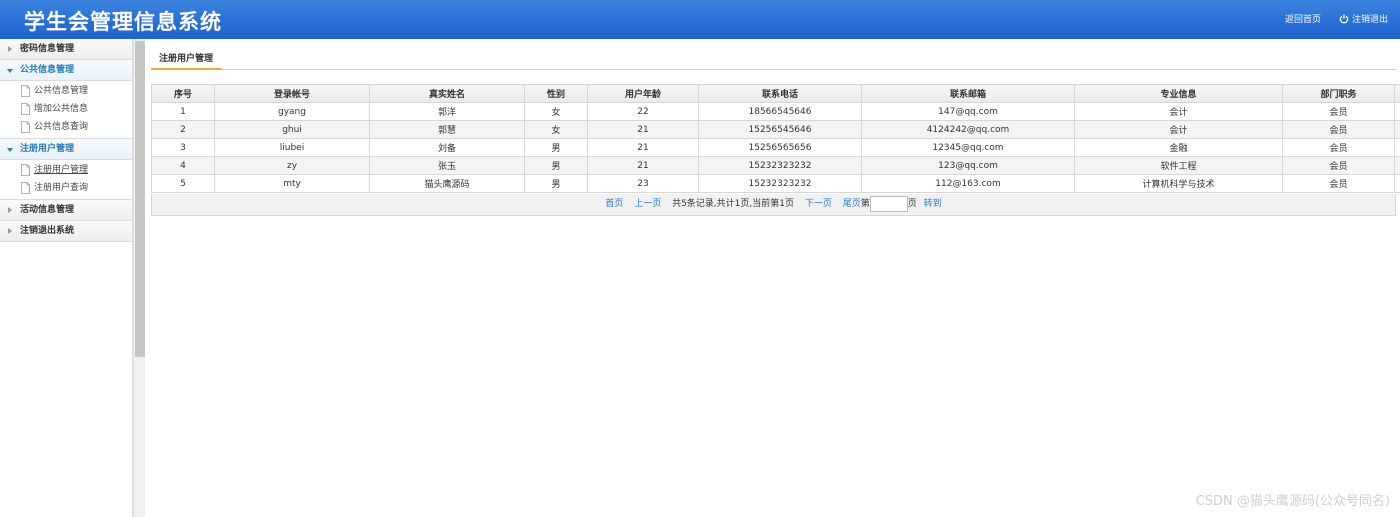  I want to click on last-page-link: 尾页, so click(852, 204).